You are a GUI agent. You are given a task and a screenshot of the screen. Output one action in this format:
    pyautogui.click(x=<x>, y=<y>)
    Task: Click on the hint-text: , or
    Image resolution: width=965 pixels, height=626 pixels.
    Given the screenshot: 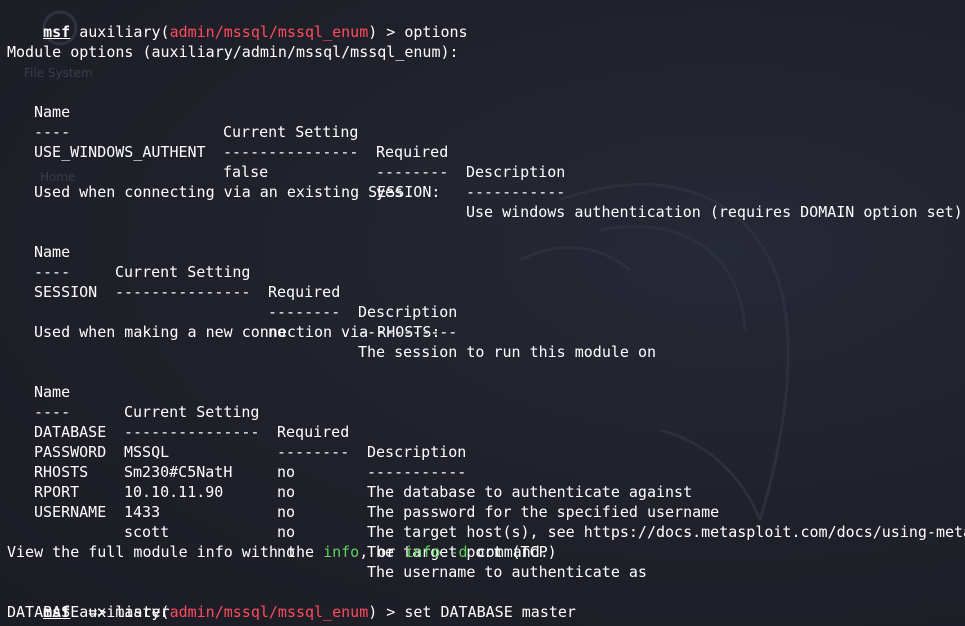 What is the action you would take?
    pyautogui.click(x=382, y=552)
    